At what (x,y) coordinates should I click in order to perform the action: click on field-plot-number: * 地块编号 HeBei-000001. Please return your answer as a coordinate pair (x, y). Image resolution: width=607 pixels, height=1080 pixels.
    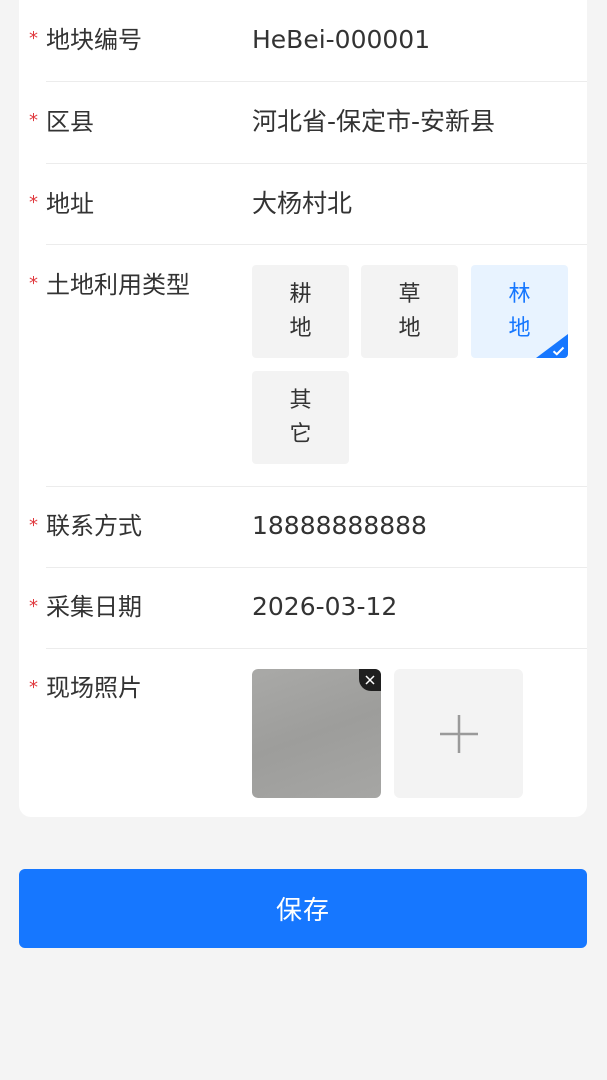
    Looking at the image, I should click on (303, 41).